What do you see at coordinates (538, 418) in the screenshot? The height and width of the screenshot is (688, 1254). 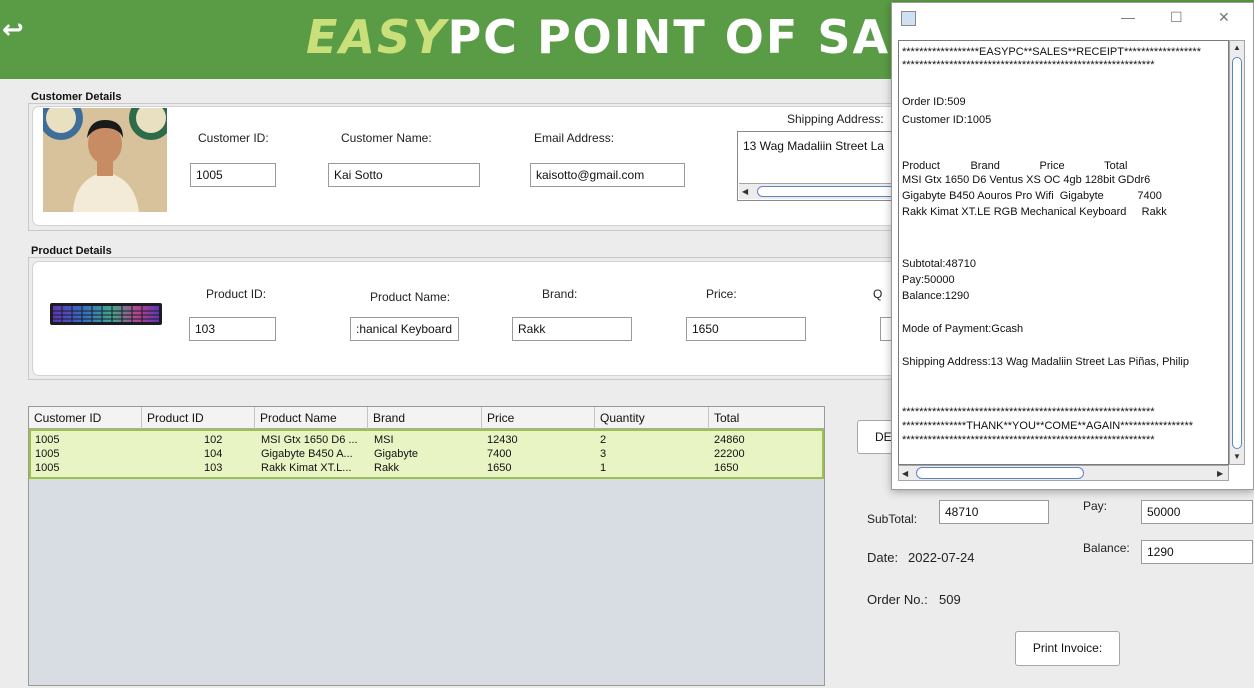 I see `col-price: Price` at bounding box center [538, 418].